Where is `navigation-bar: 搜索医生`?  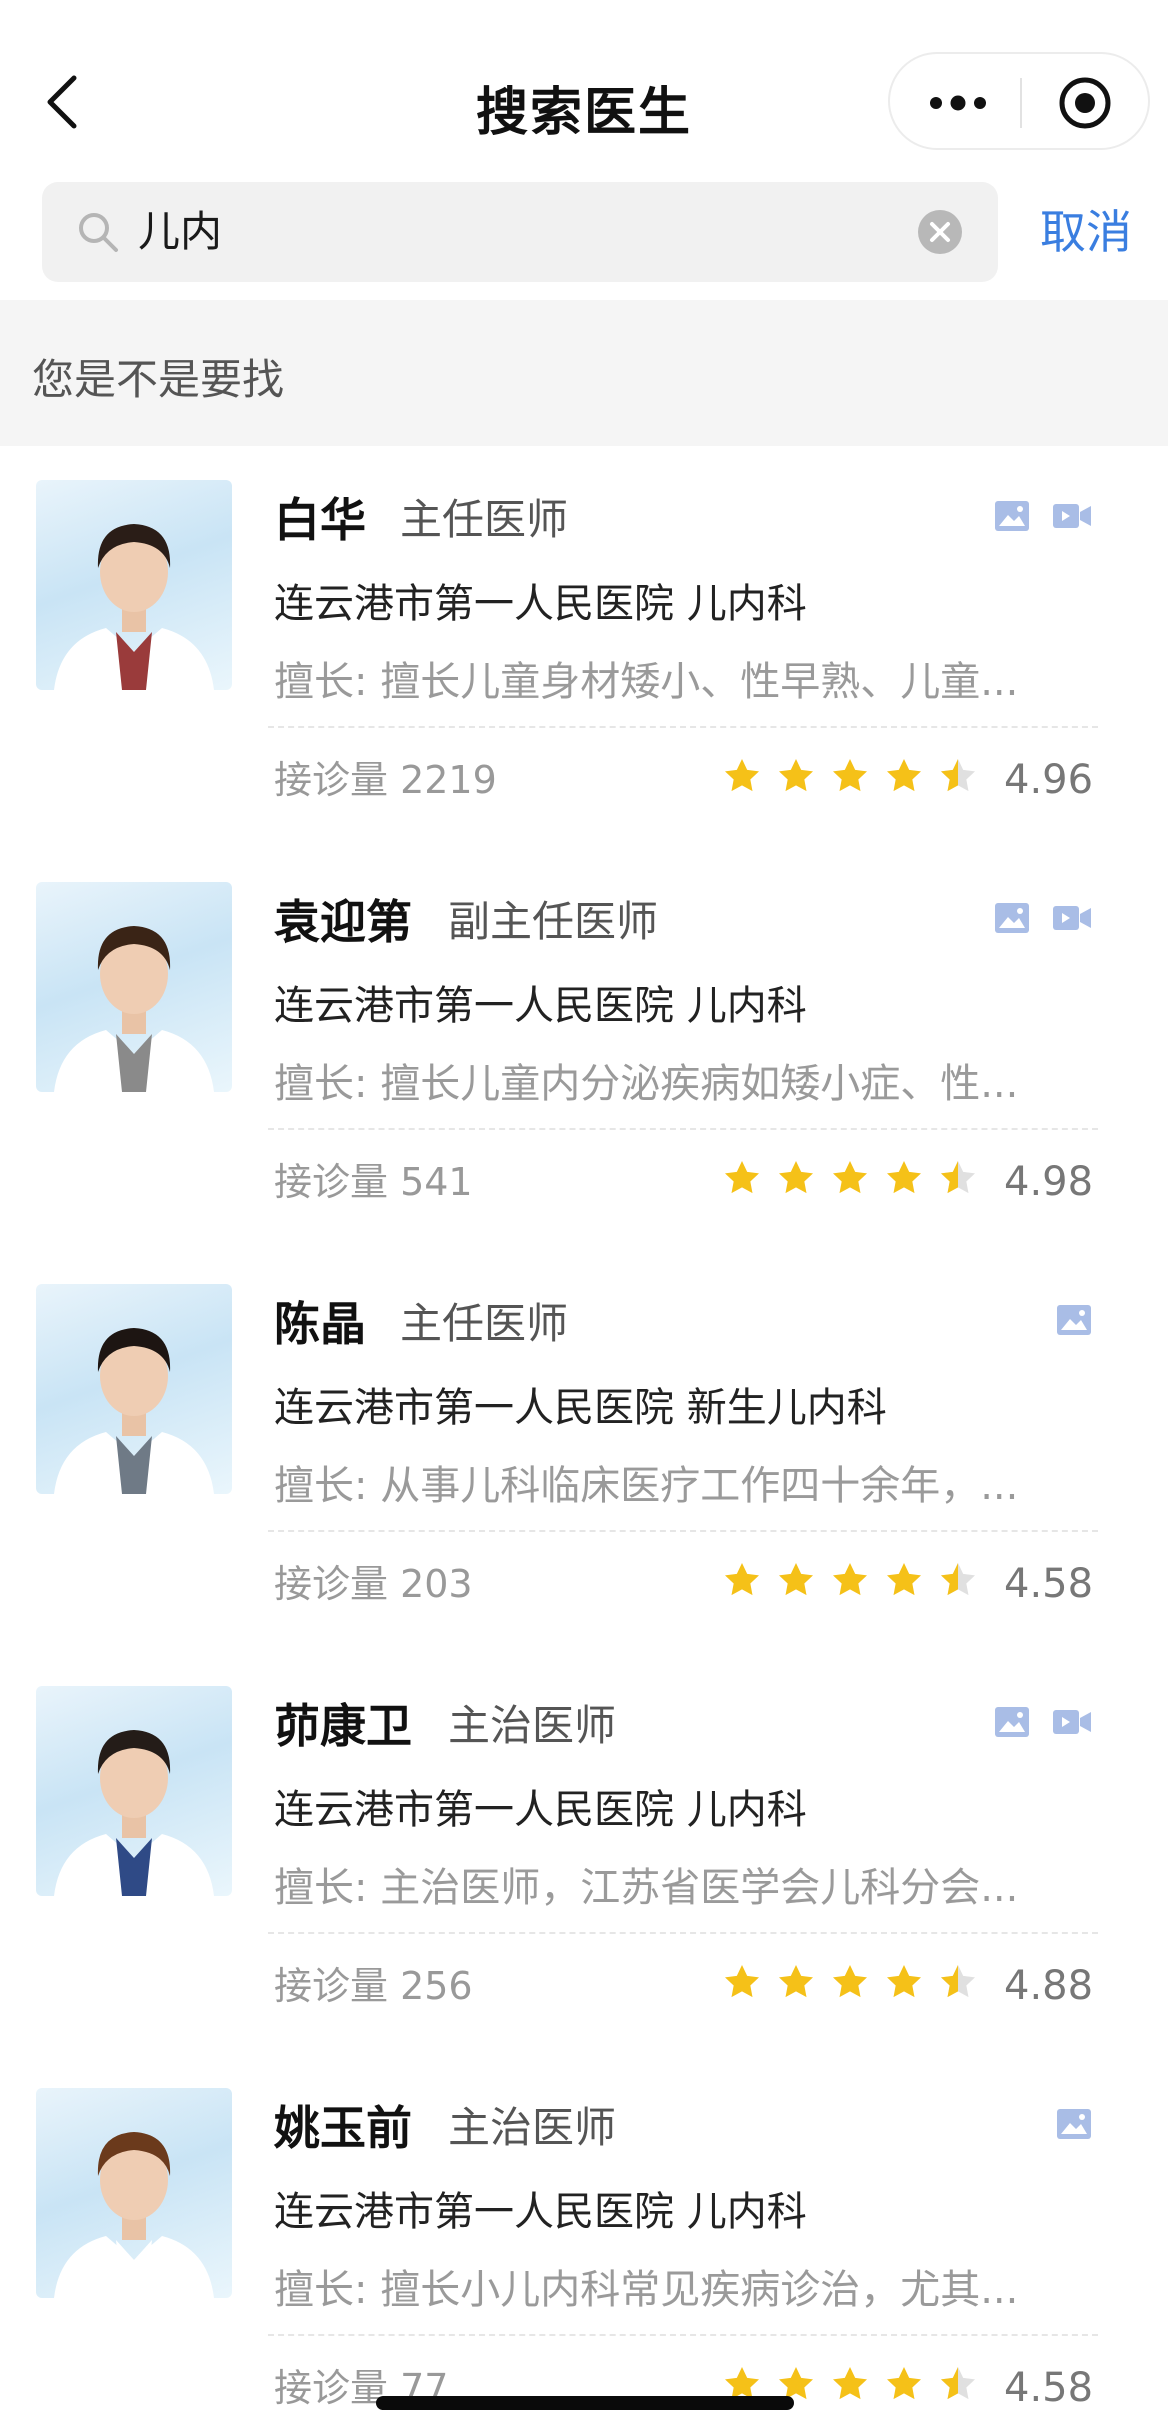
navigation-bar: 搜索医生 is located at coordinates (584, 88).